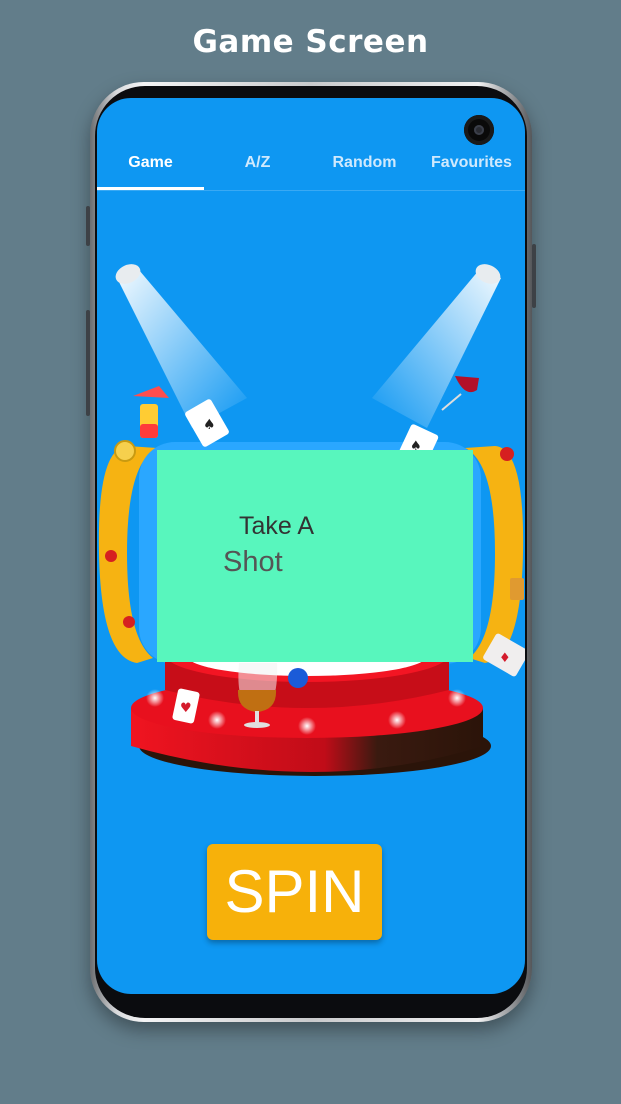  What do you see at coordinates (310, 42) in the screenshot?
I see `page-title: Game Screen` at bounding box center [310, 42].